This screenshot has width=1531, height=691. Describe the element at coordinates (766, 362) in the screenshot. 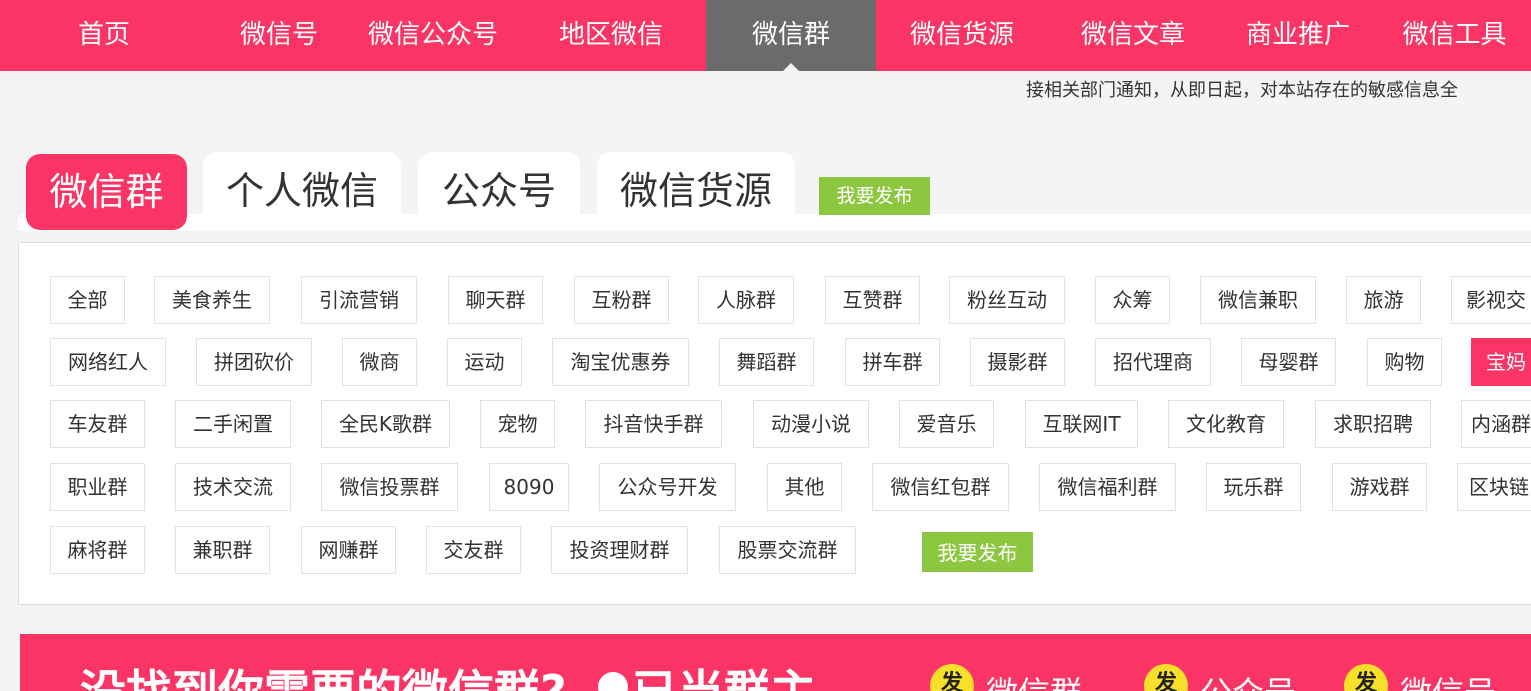

I see `tag-item: 舞蹈群` at that location.